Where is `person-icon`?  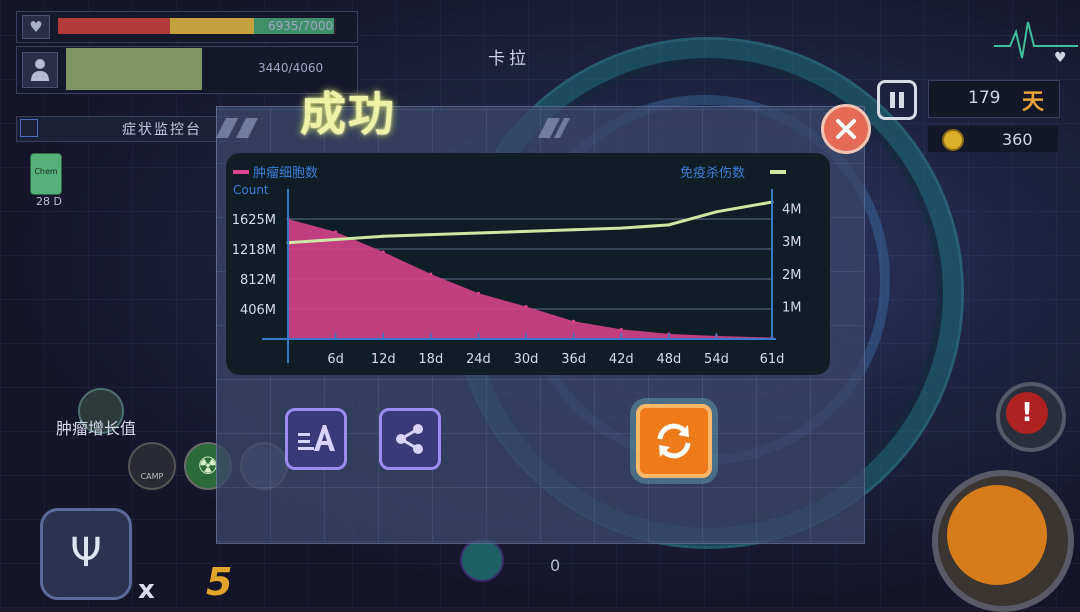 person-icon is located at coordinates (40, 70).